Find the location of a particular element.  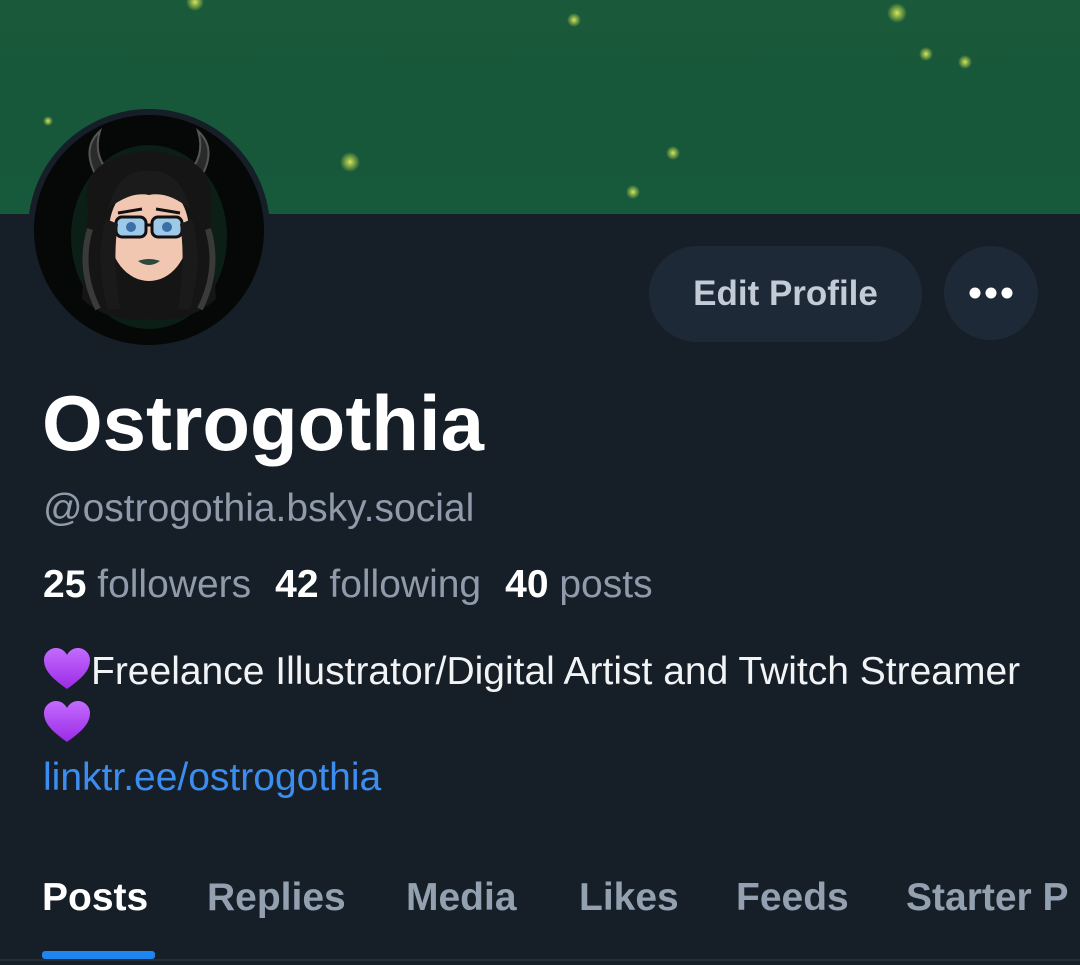

avatar-illustration is located at coordinates (149, 230).